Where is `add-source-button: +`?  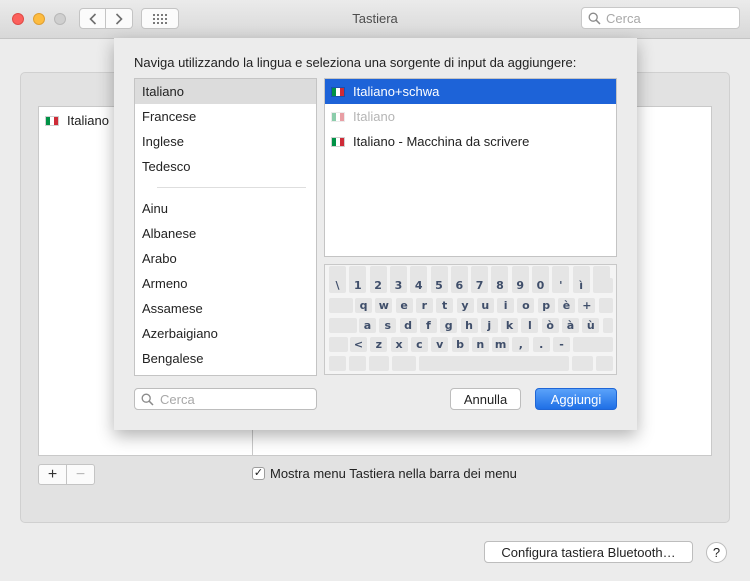 add-source-button: + is located at coordinates (52, 474).